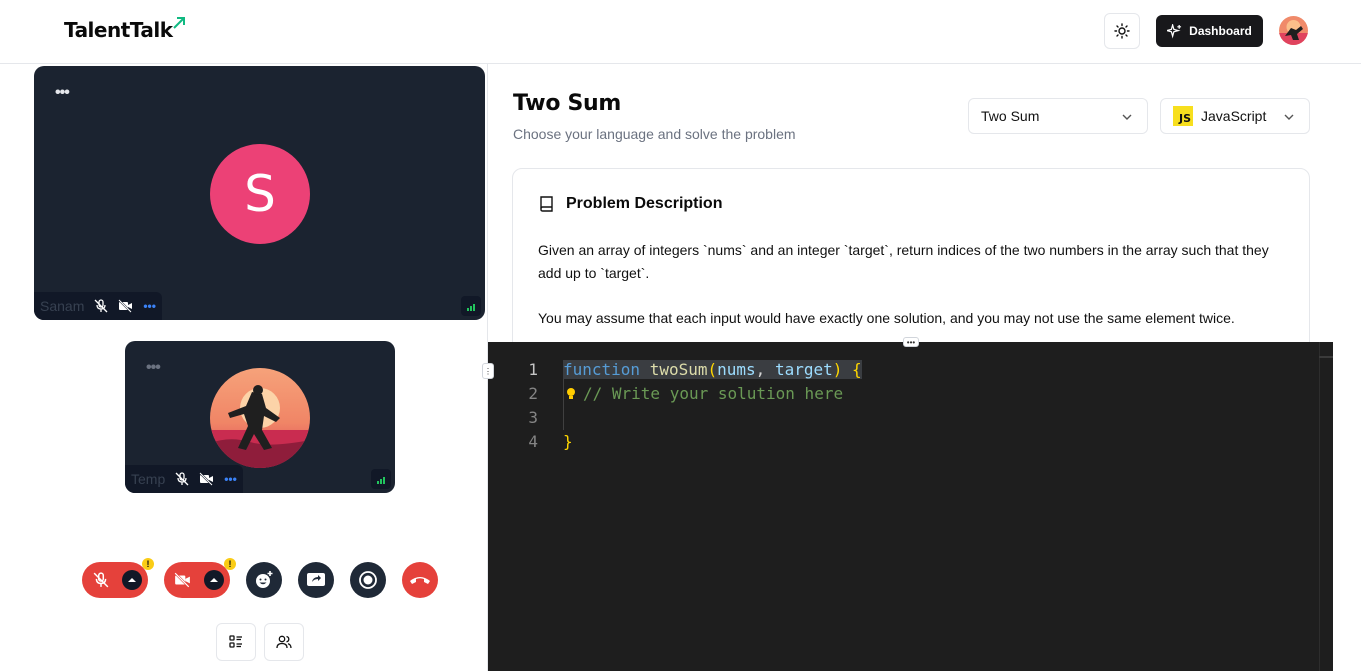 The height and width of the screenshot is (671, 1361). I want to click on code-token-comma: ,, so click(765, 369).